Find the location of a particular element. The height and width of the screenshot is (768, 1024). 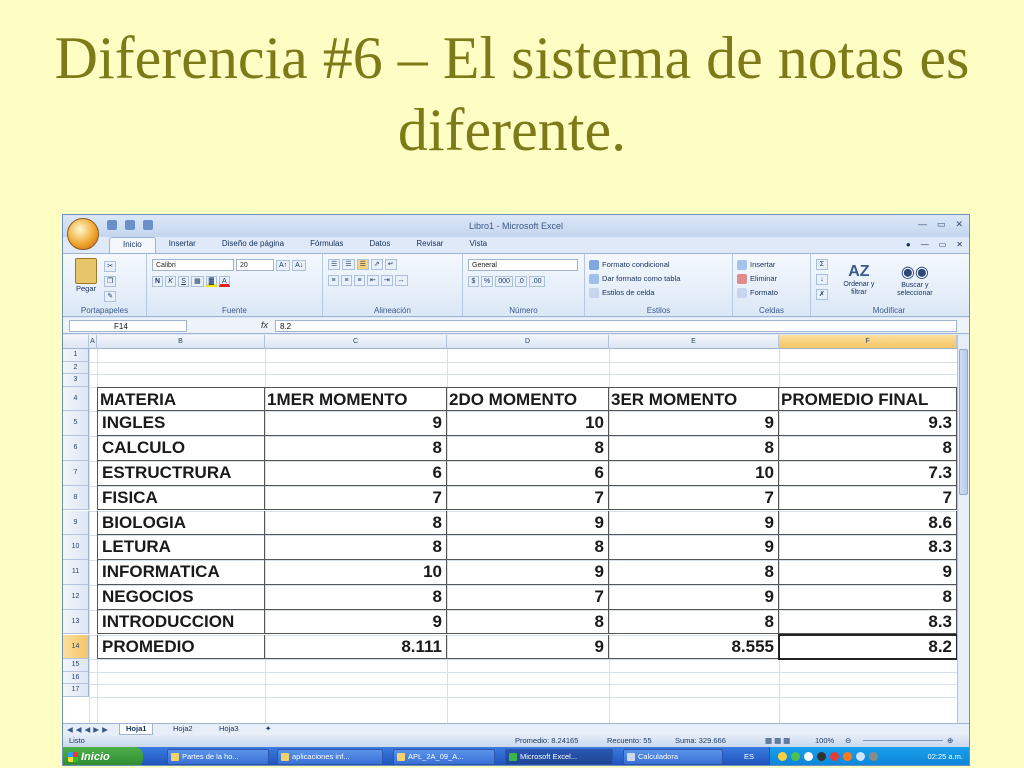

row-header-14: 14 is located at coordinates (76, 647).